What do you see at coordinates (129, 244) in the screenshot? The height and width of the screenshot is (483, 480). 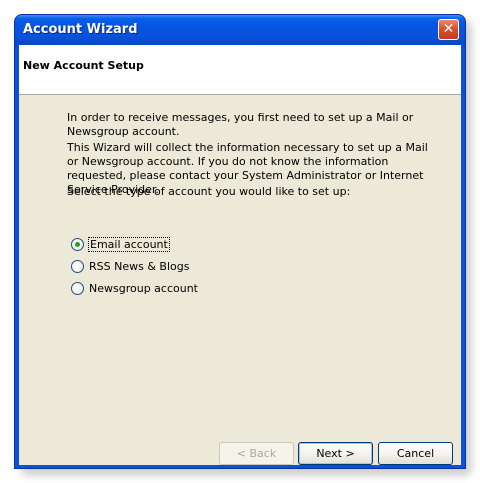 I see `radio-label-email: Email account` at bounding box center [129, 244].